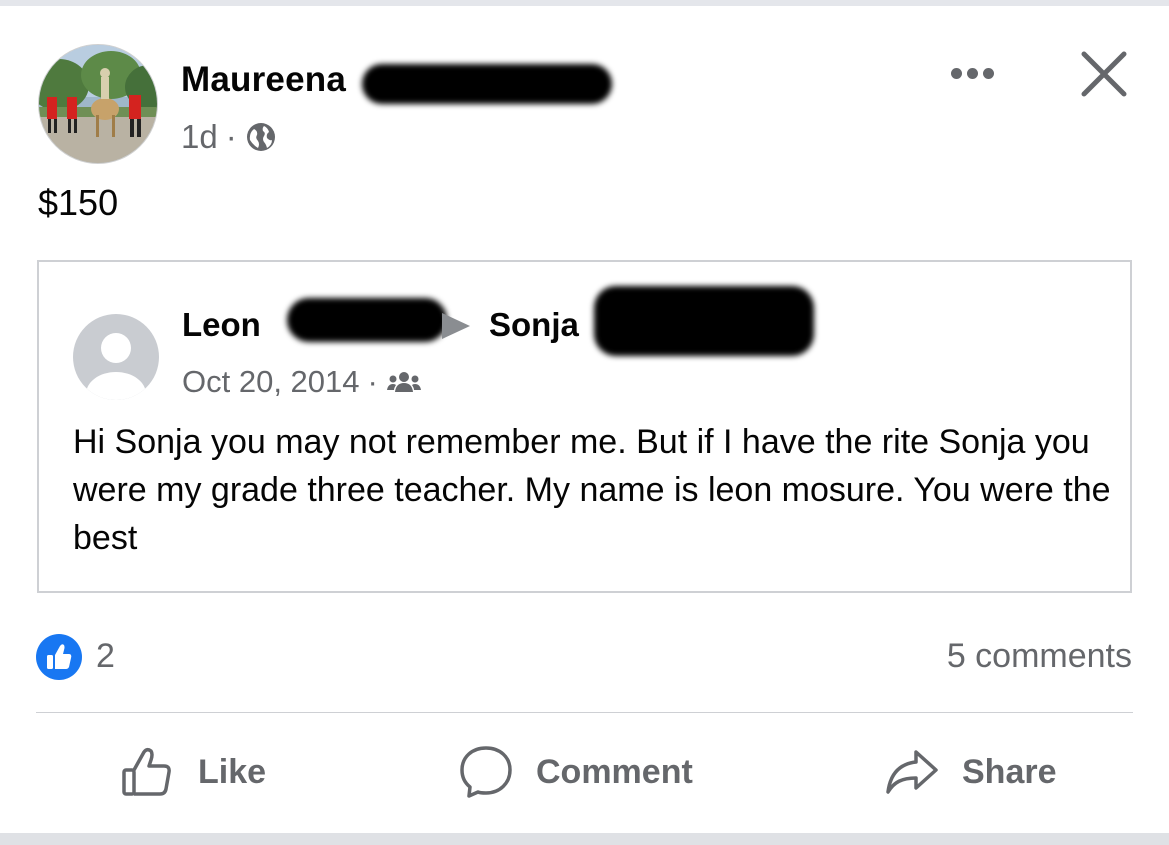 The height and width of the screenshot is (845, 1169). Describe the element at coordinates (221, 325) in the screenshot. I see `shared-author-name: Leon` at that location.